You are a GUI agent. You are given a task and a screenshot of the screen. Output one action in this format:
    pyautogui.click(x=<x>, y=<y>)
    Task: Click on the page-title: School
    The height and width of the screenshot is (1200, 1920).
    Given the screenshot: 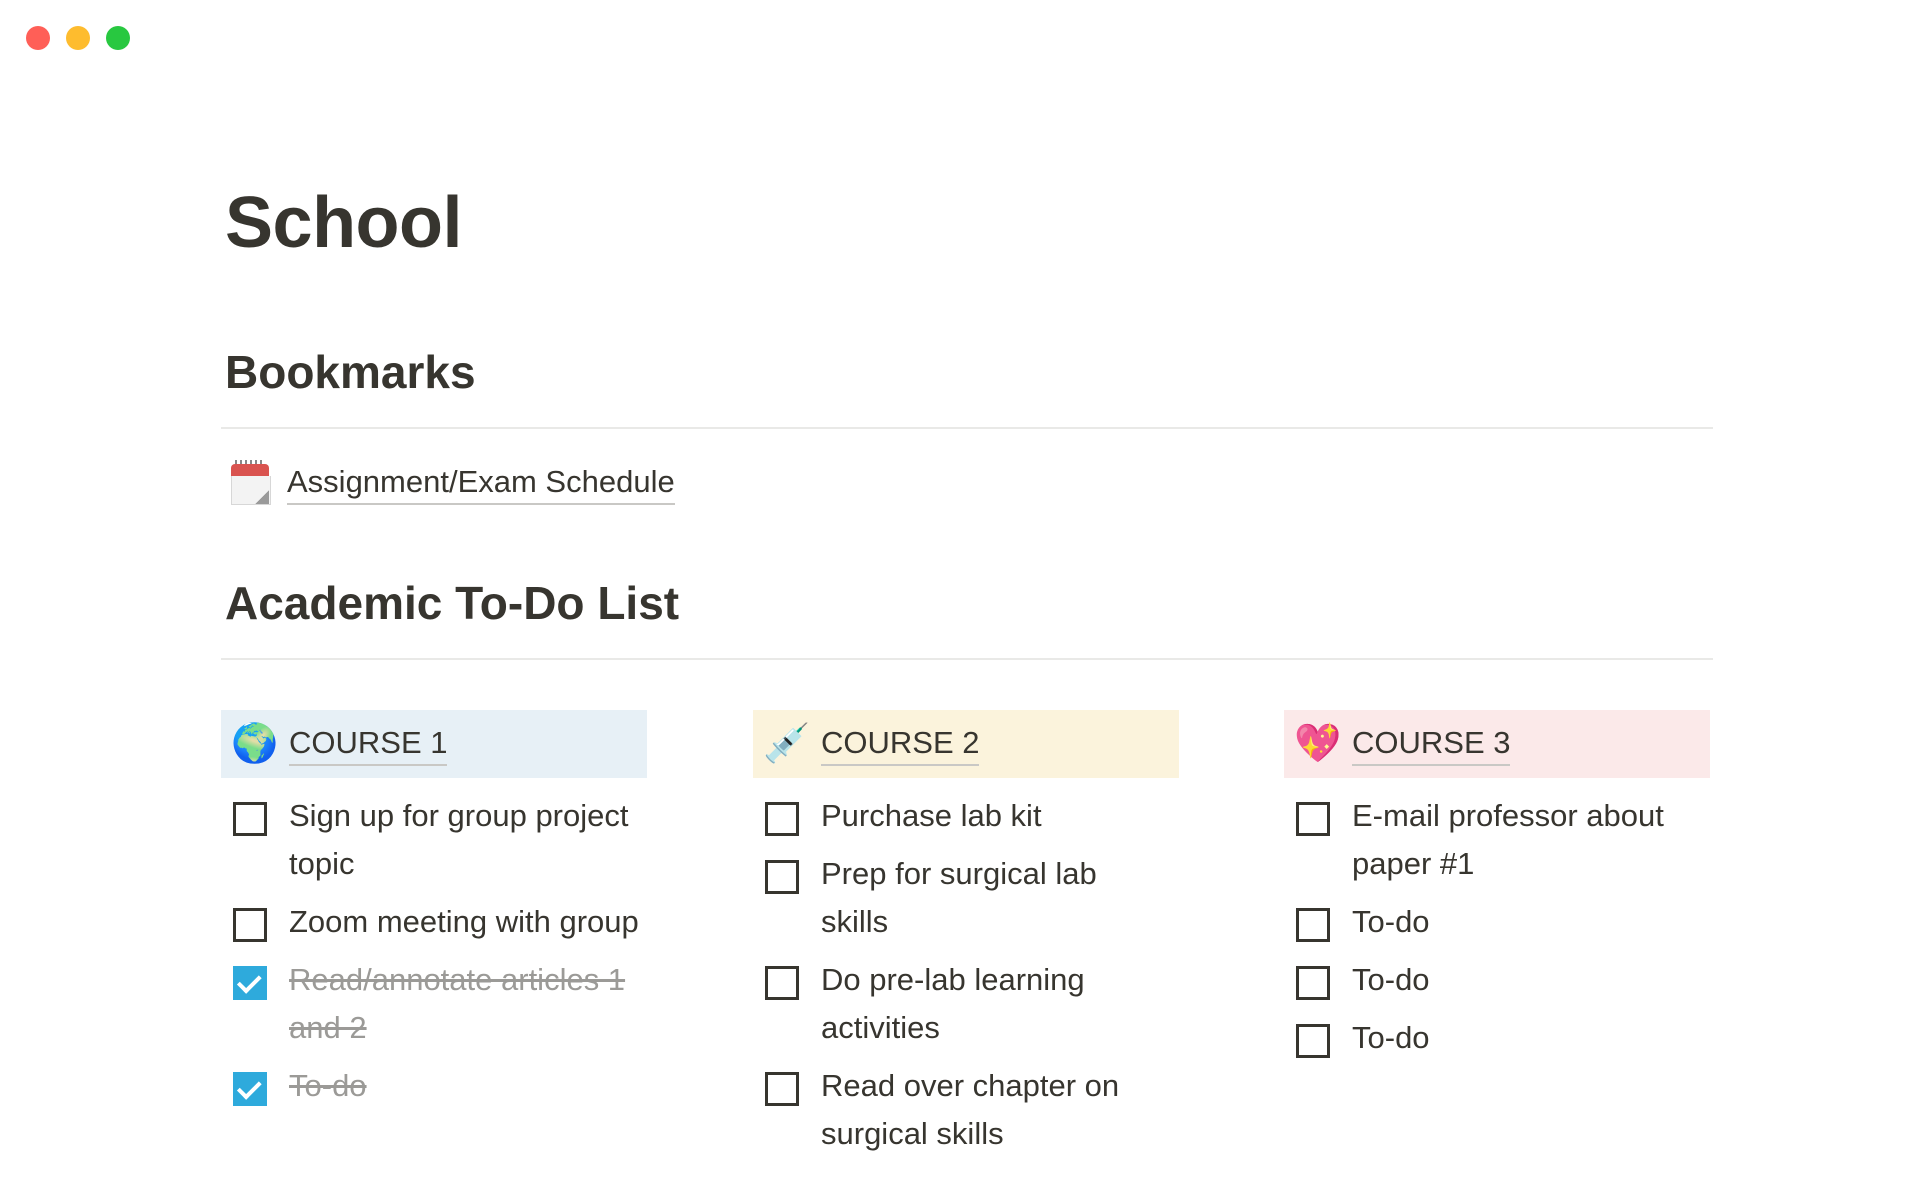 What is the action you would take?
    pyautogui.click(x=344, y=223)
    